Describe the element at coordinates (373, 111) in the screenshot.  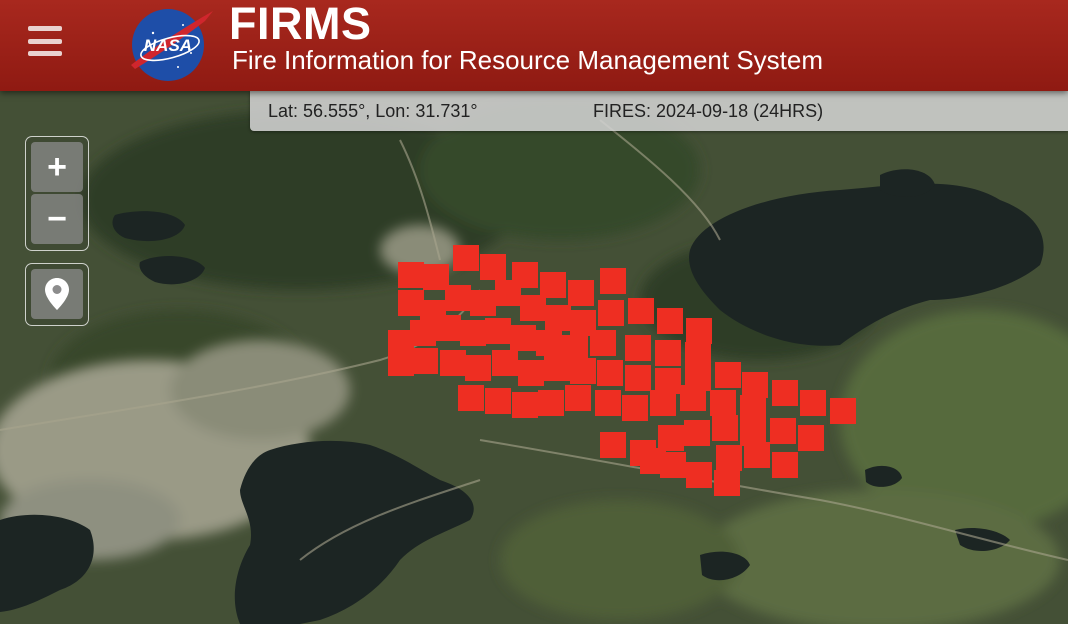
I see `coordinates-readout: Lat: 56.555°, Lon: 31.731°` at that location.